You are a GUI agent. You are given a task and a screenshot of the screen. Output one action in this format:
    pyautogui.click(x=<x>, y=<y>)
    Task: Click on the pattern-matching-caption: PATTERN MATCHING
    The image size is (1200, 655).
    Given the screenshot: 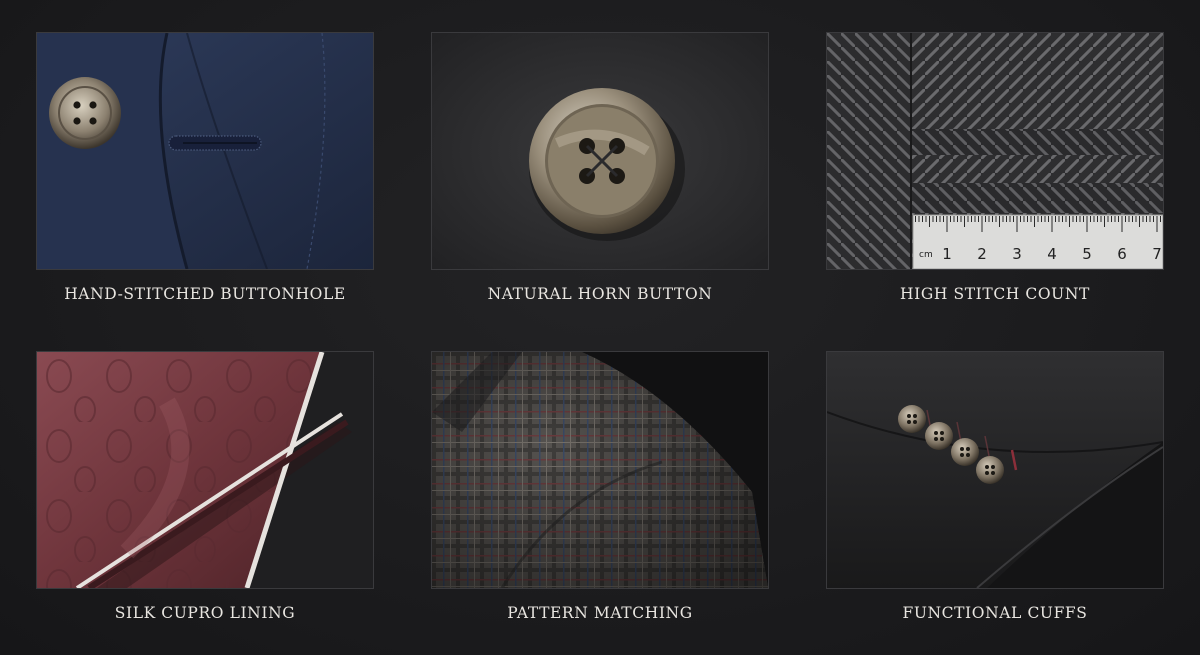 What is the action you would take?
    pyautogui.click(x=600, y=613)
    